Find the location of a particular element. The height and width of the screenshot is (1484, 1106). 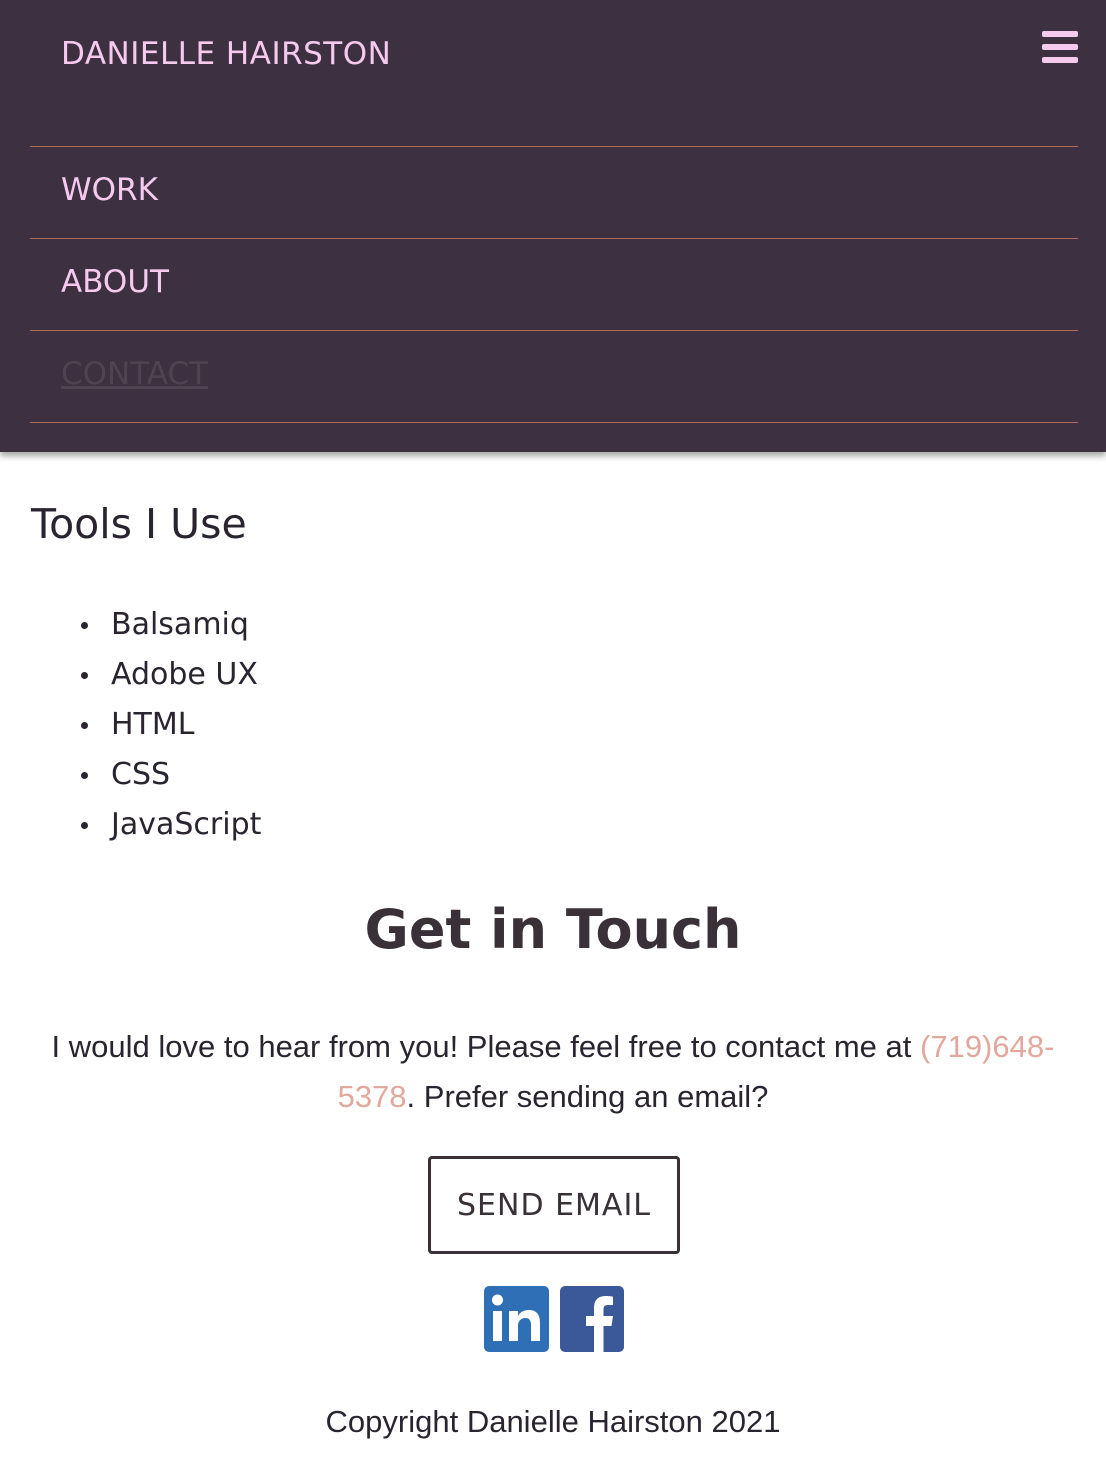

copyright-text: Copyright Danielle Hairston 2021 is located at coordinates (553, 1421).